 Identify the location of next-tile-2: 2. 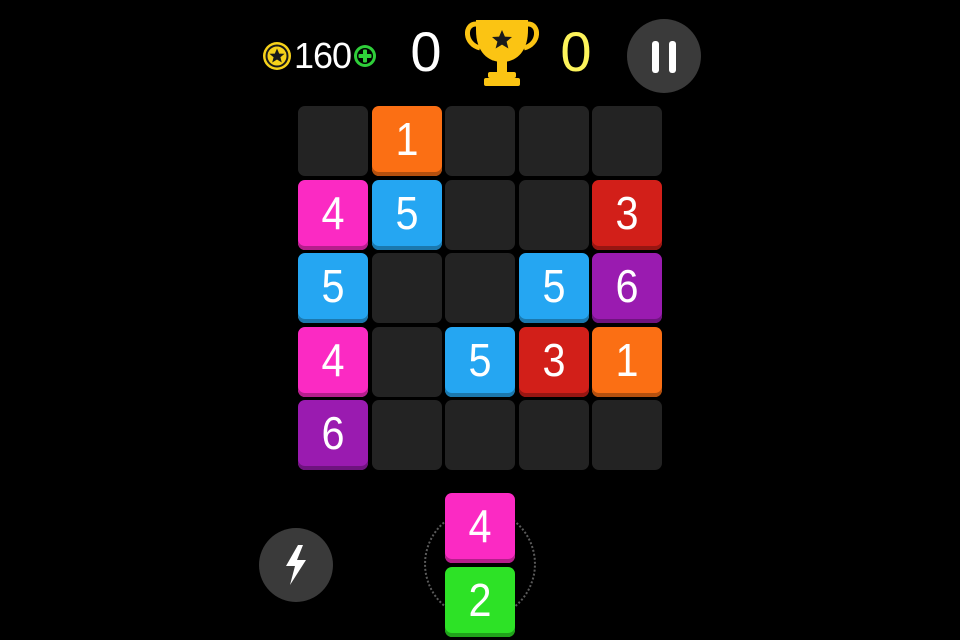
(480, 602).